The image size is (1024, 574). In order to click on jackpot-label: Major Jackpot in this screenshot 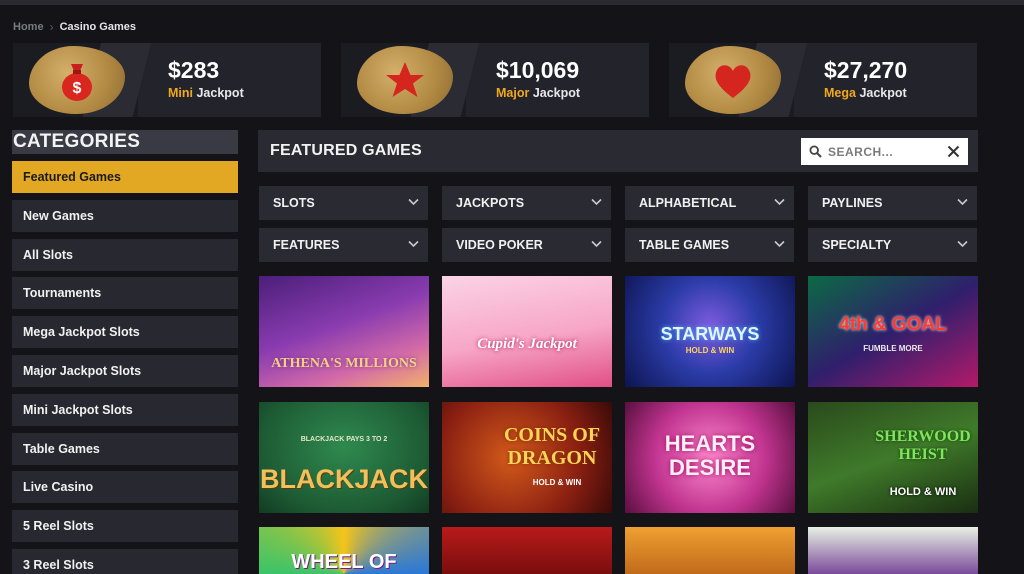, I will do `click(538, 93)`.